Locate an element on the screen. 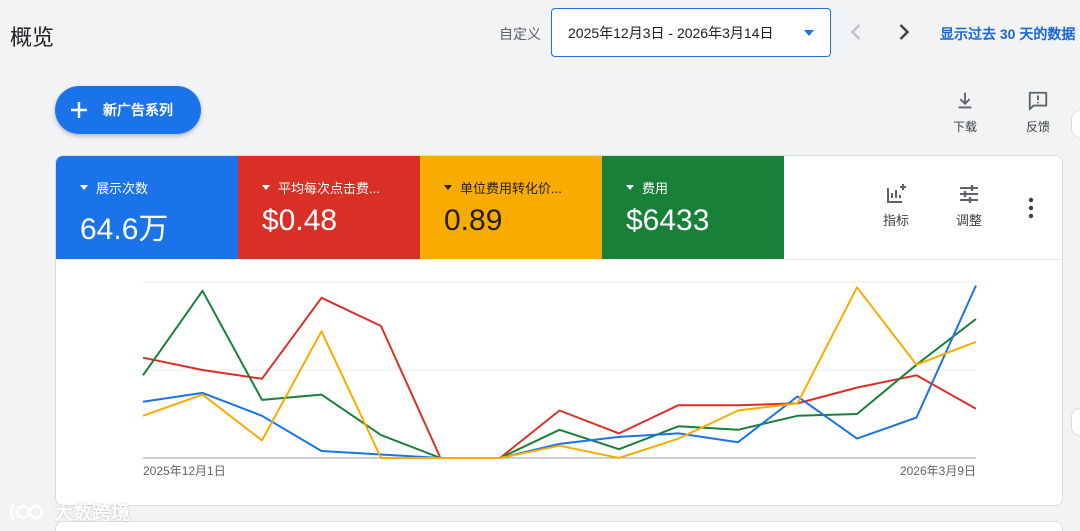 Image resolution: width=1080 pixels, height=531 pixels. x-axis-end-label: 2026年3月9日 is located at coordinates (938, 471).